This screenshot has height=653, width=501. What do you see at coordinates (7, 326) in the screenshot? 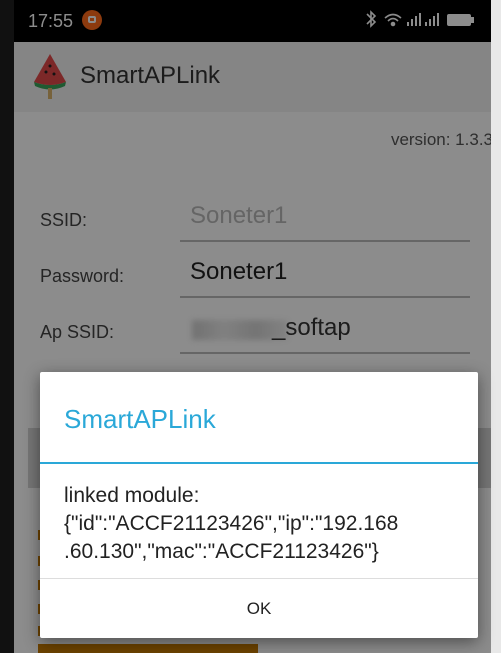
I see `device-frame-left` at bounding box center [7, 326].